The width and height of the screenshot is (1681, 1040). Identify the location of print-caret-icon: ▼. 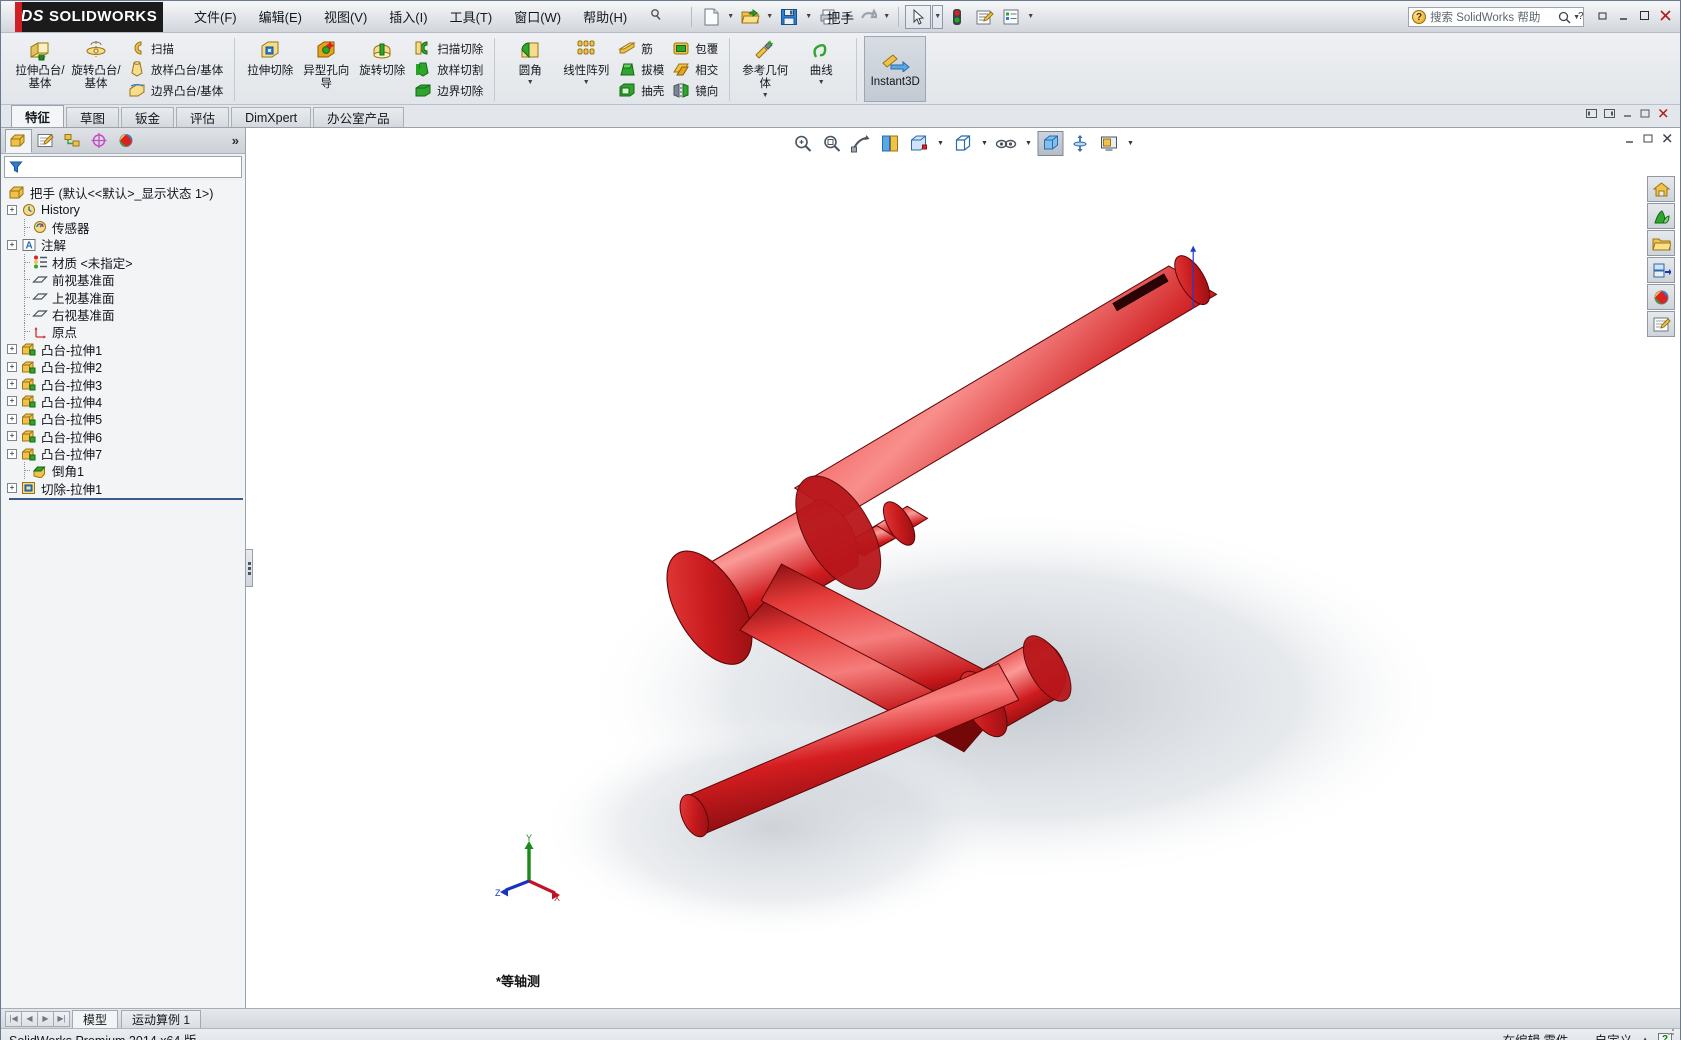
(847, 17).